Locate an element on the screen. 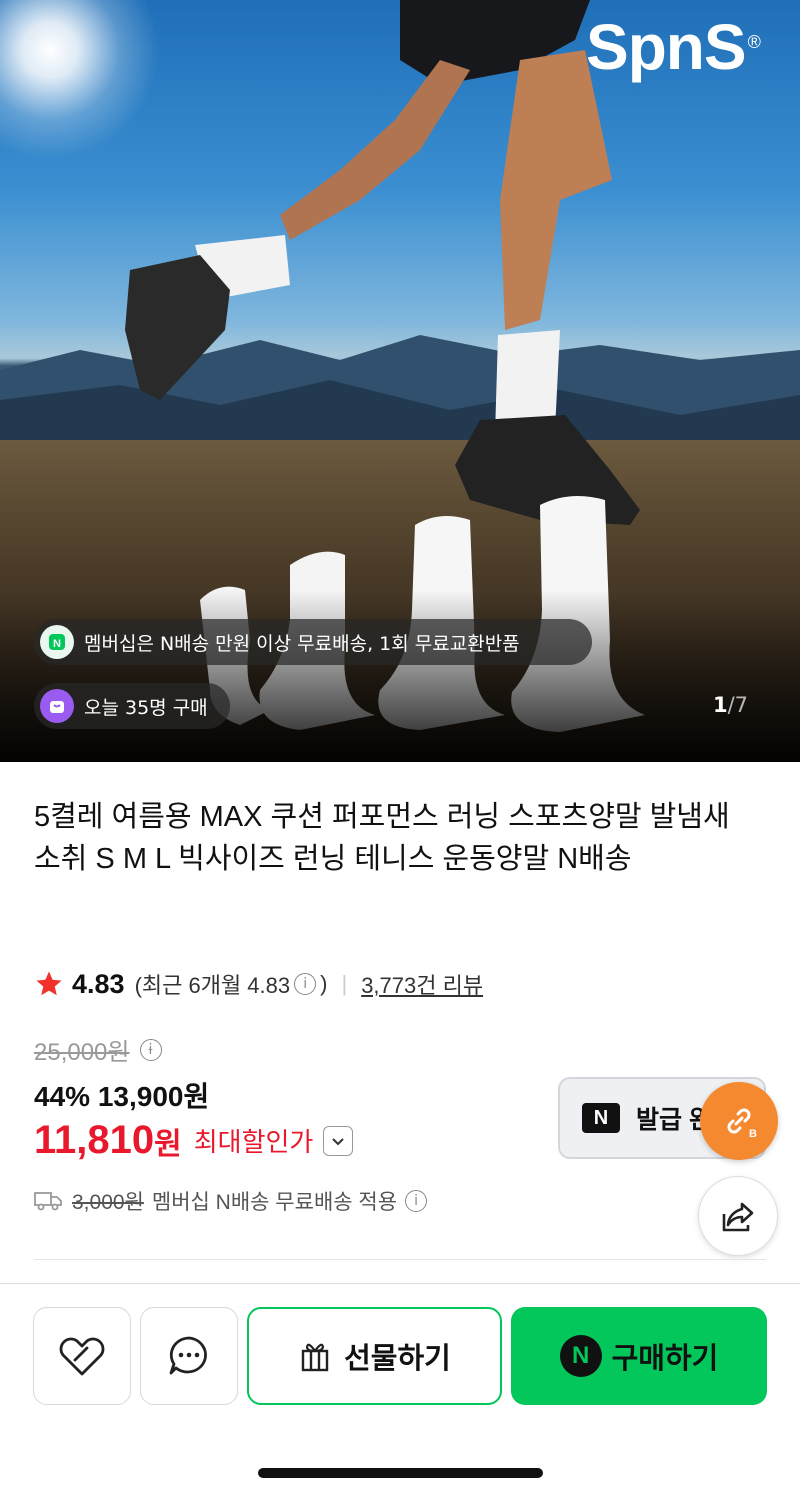 The height and width of the screenshot is (1495, 800). membership-banner: N 멤버십은 N배송 만원 이상 무료배송, 1회 무료교환반품 is located at coordinates (313, 642).